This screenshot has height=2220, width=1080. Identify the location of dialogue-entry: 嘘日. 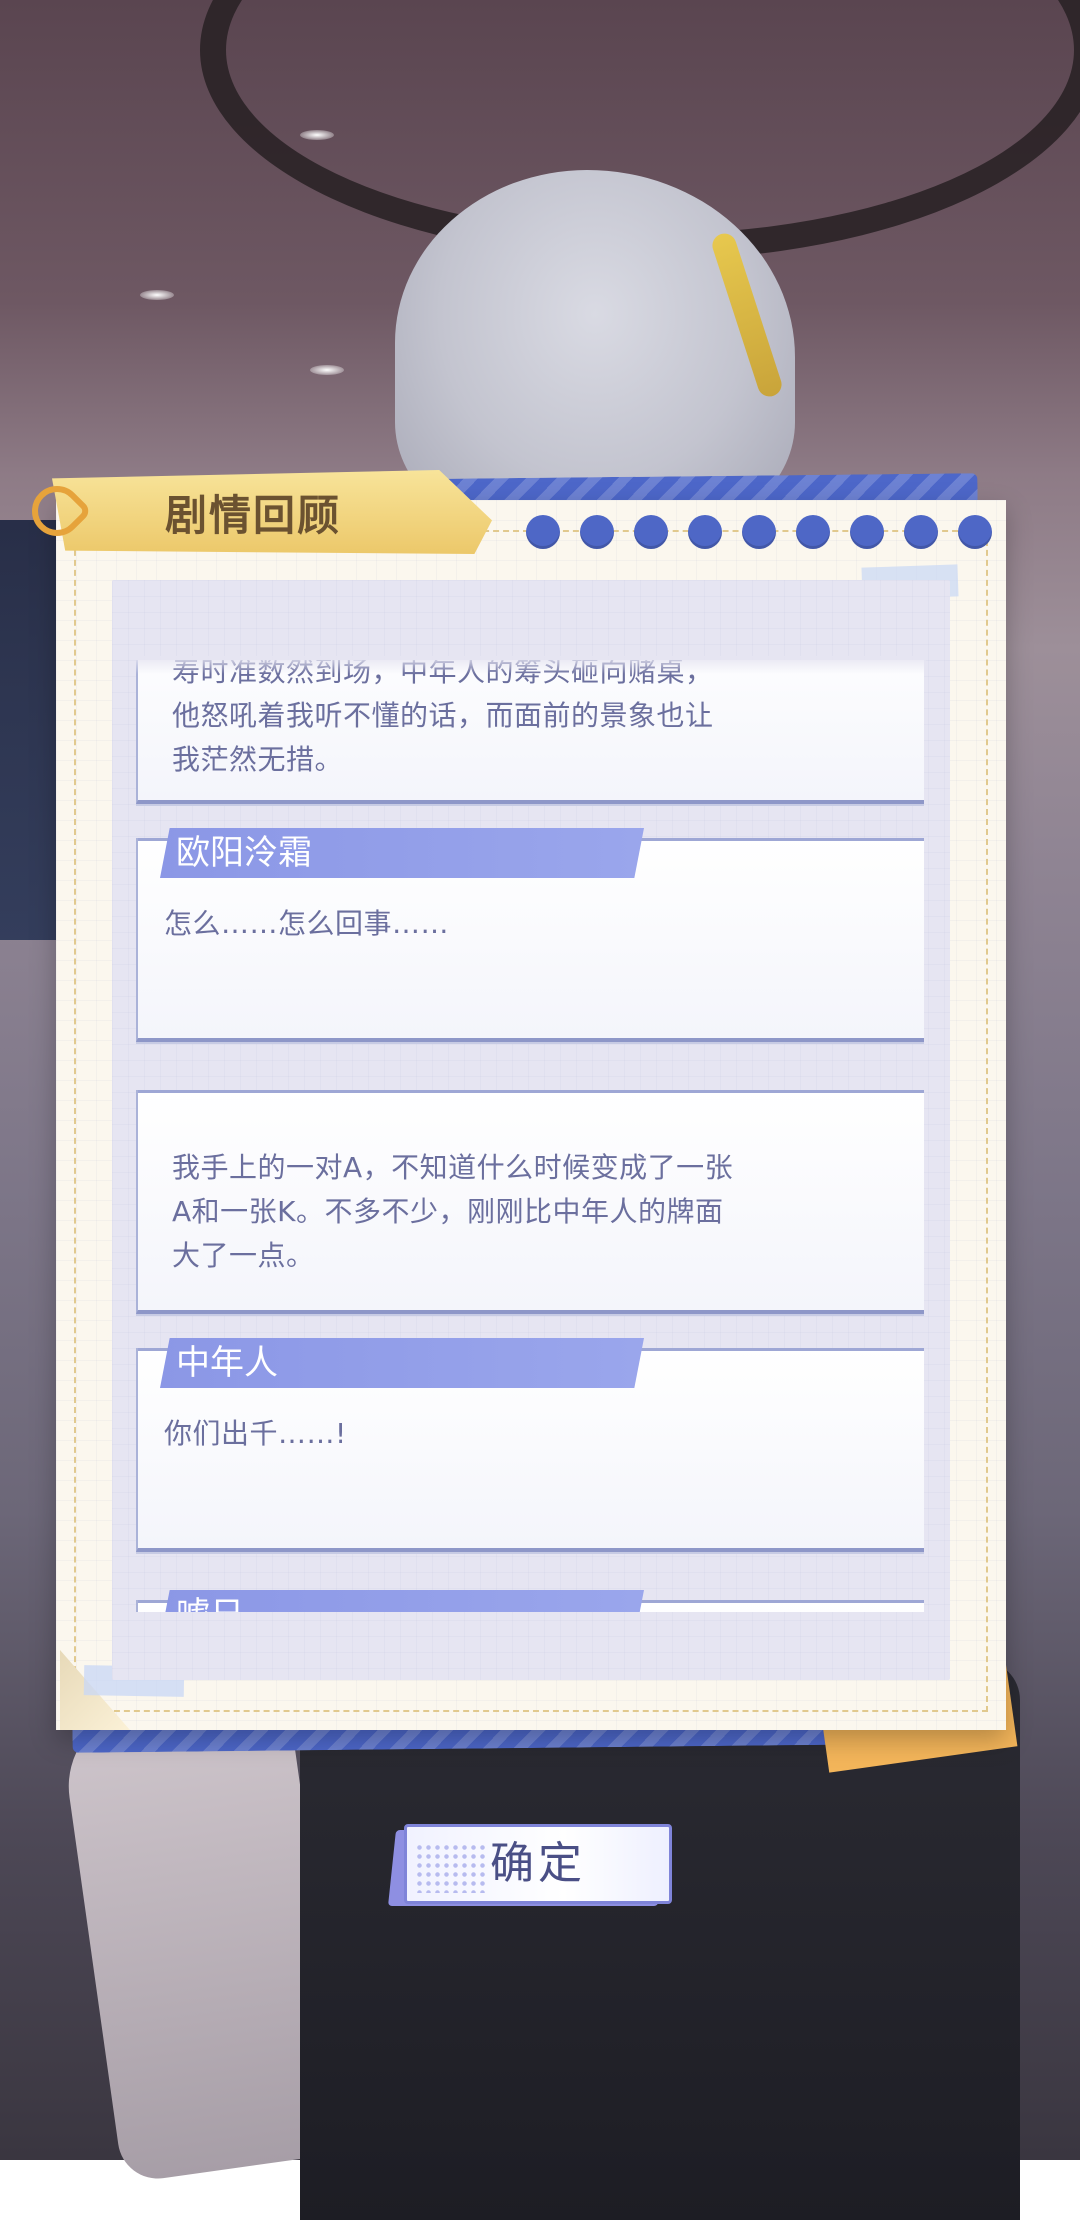
(530, 1601).